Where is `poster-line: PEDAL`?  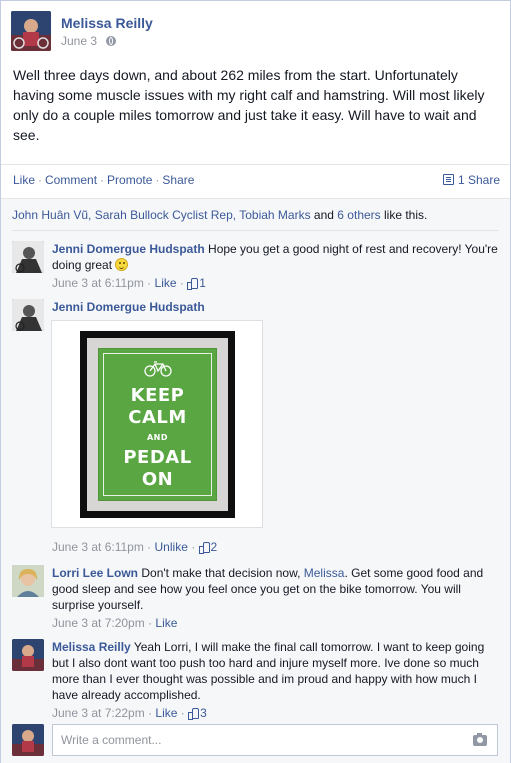
poster-line: PEDAL is located at coordinates (157, 457).